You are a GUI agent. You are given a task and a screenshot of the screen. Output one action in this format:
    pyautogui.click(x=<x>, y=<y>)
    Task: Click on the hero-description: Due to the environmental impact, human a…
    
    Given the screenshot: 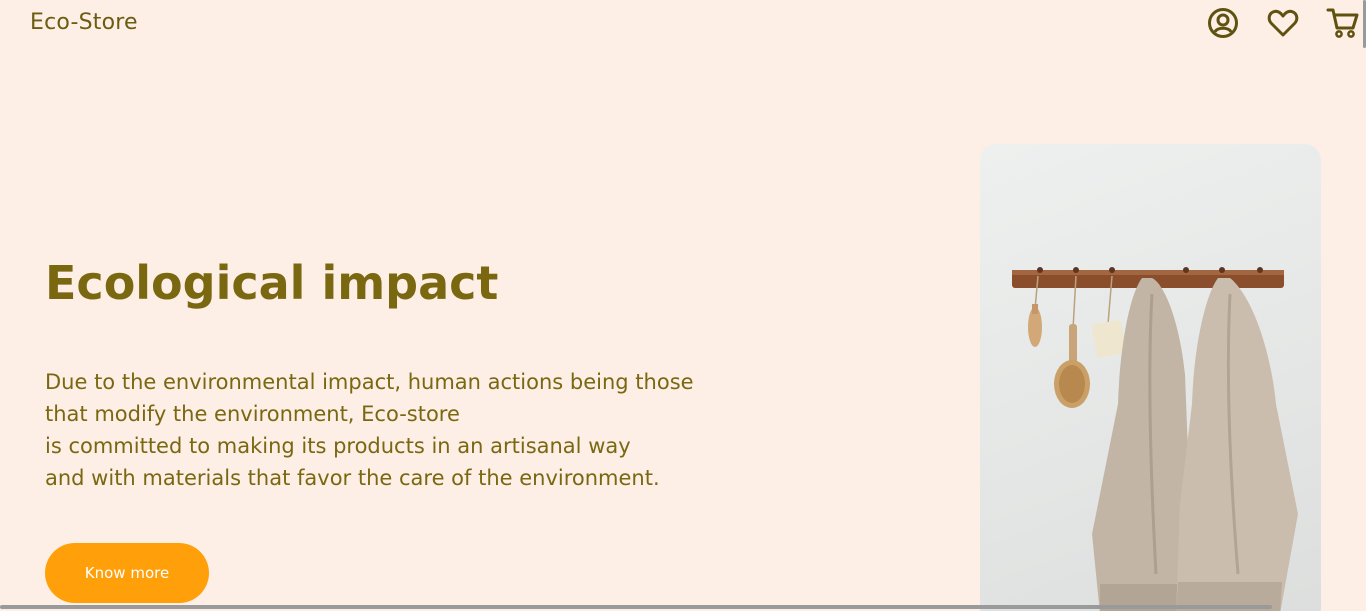 What is the action you would take?
    pyautogui.click(x=369, y=430)
    